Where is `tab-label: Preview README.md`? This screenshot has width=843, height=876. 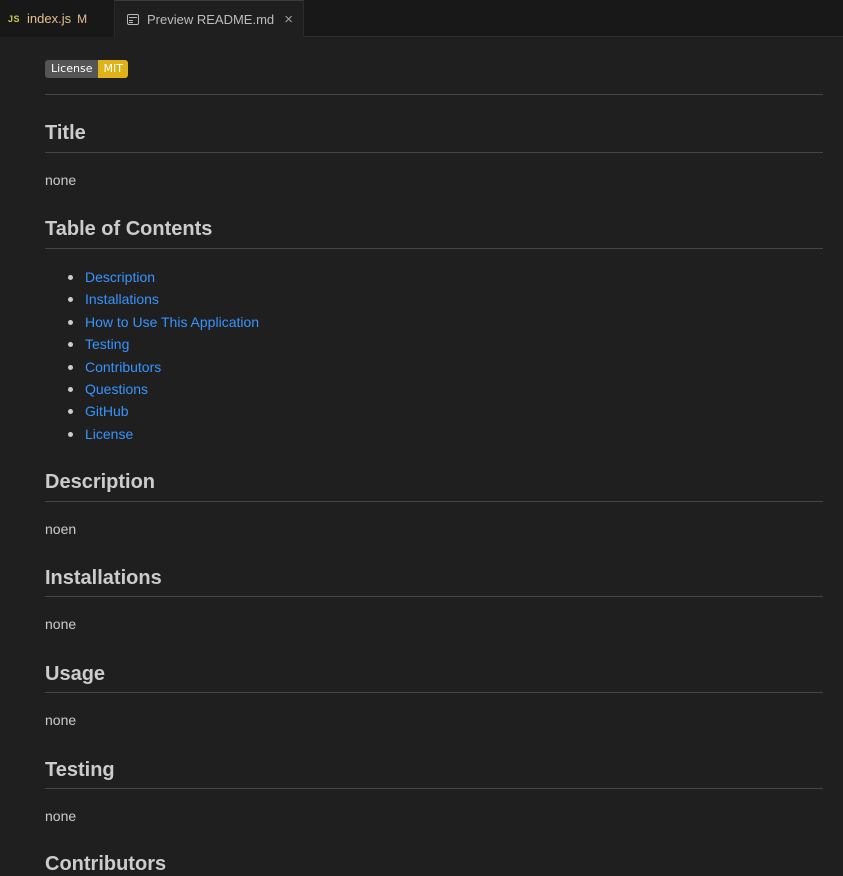 tab-label: Preview README.md is located at coordinates (211, 19).